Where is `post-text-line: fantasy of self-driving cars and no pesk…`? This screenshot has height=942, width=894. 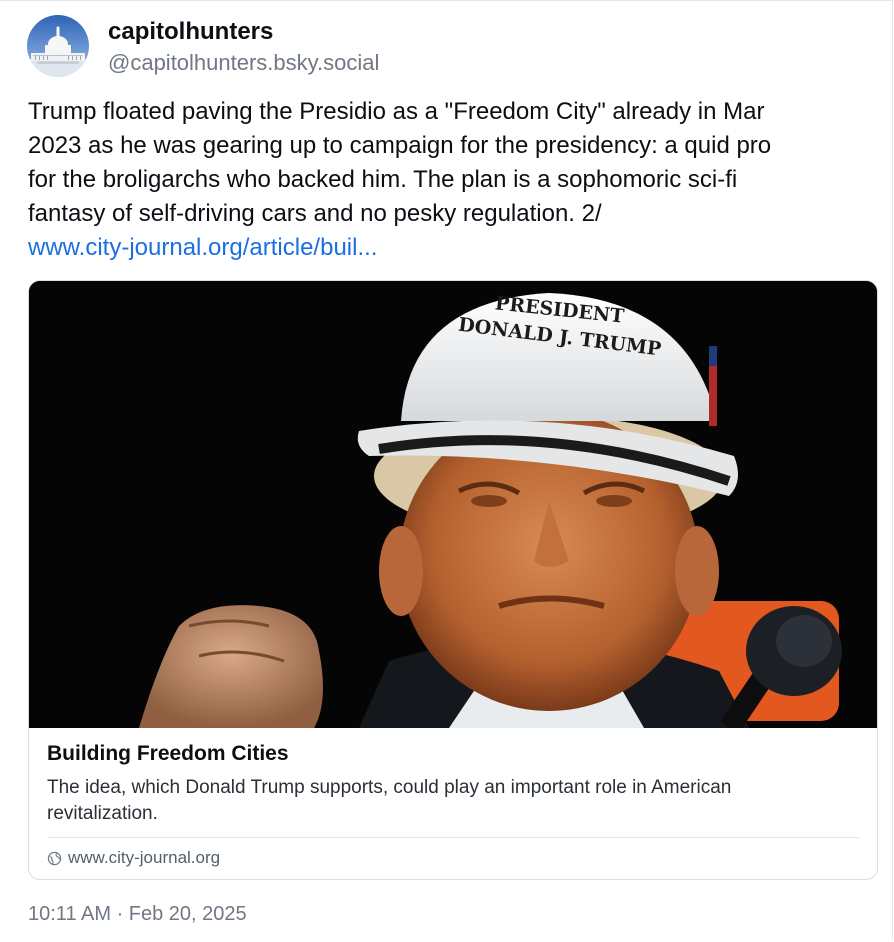
post-text-line: fantasy of self-driving cars and no pesk… is located at coordinates (315, 213).